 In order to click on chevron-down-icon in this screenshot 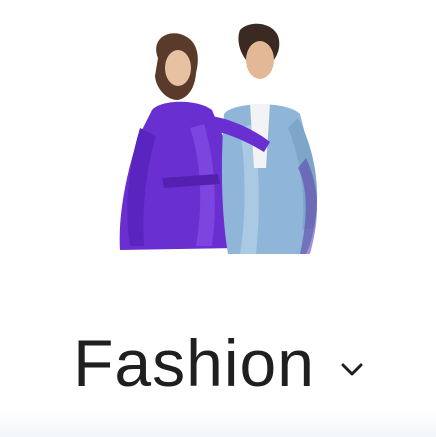, I will do `click(352, 370)`.